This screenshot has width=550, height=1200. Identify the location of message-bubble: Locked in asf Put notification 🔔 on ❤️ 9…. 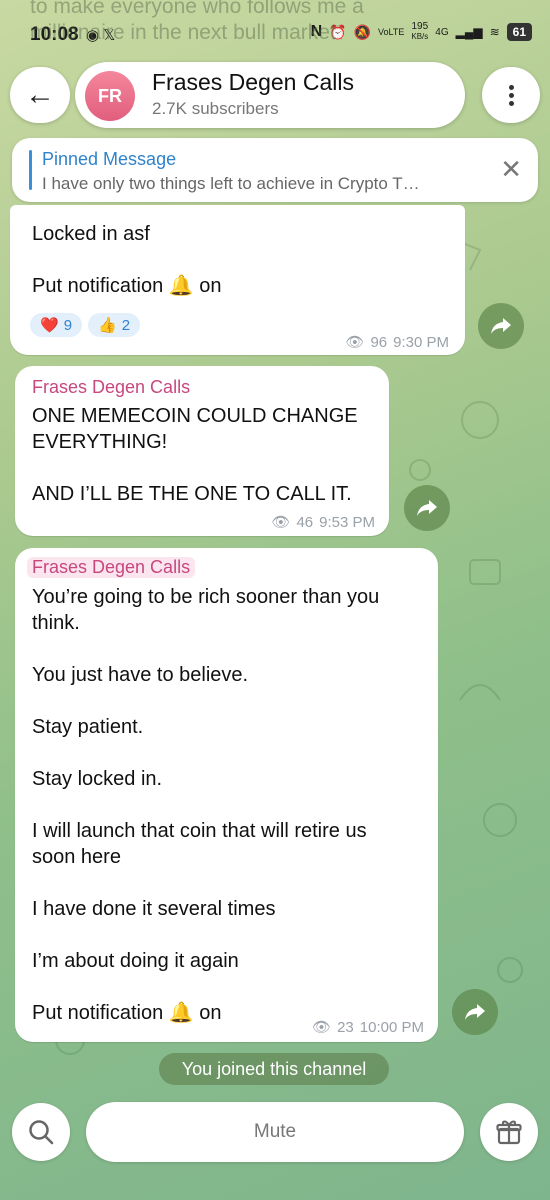
(237, 280).